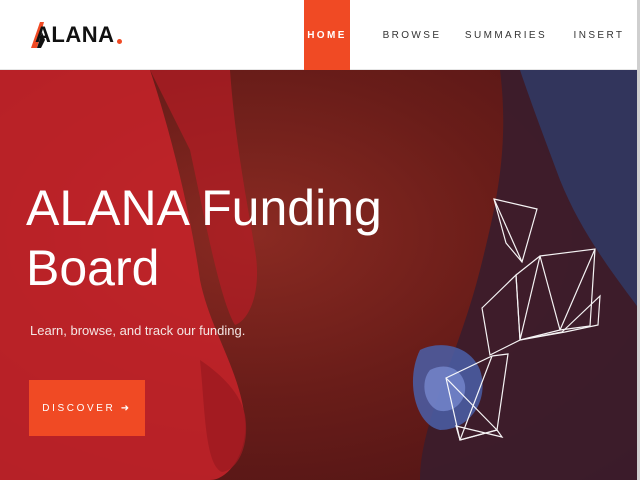 This screenshot has height=480, width=640. Describe the element at coordinates (87, 408) in the screenshot. I see `discover-button: DISCOVER ➜` at that location.